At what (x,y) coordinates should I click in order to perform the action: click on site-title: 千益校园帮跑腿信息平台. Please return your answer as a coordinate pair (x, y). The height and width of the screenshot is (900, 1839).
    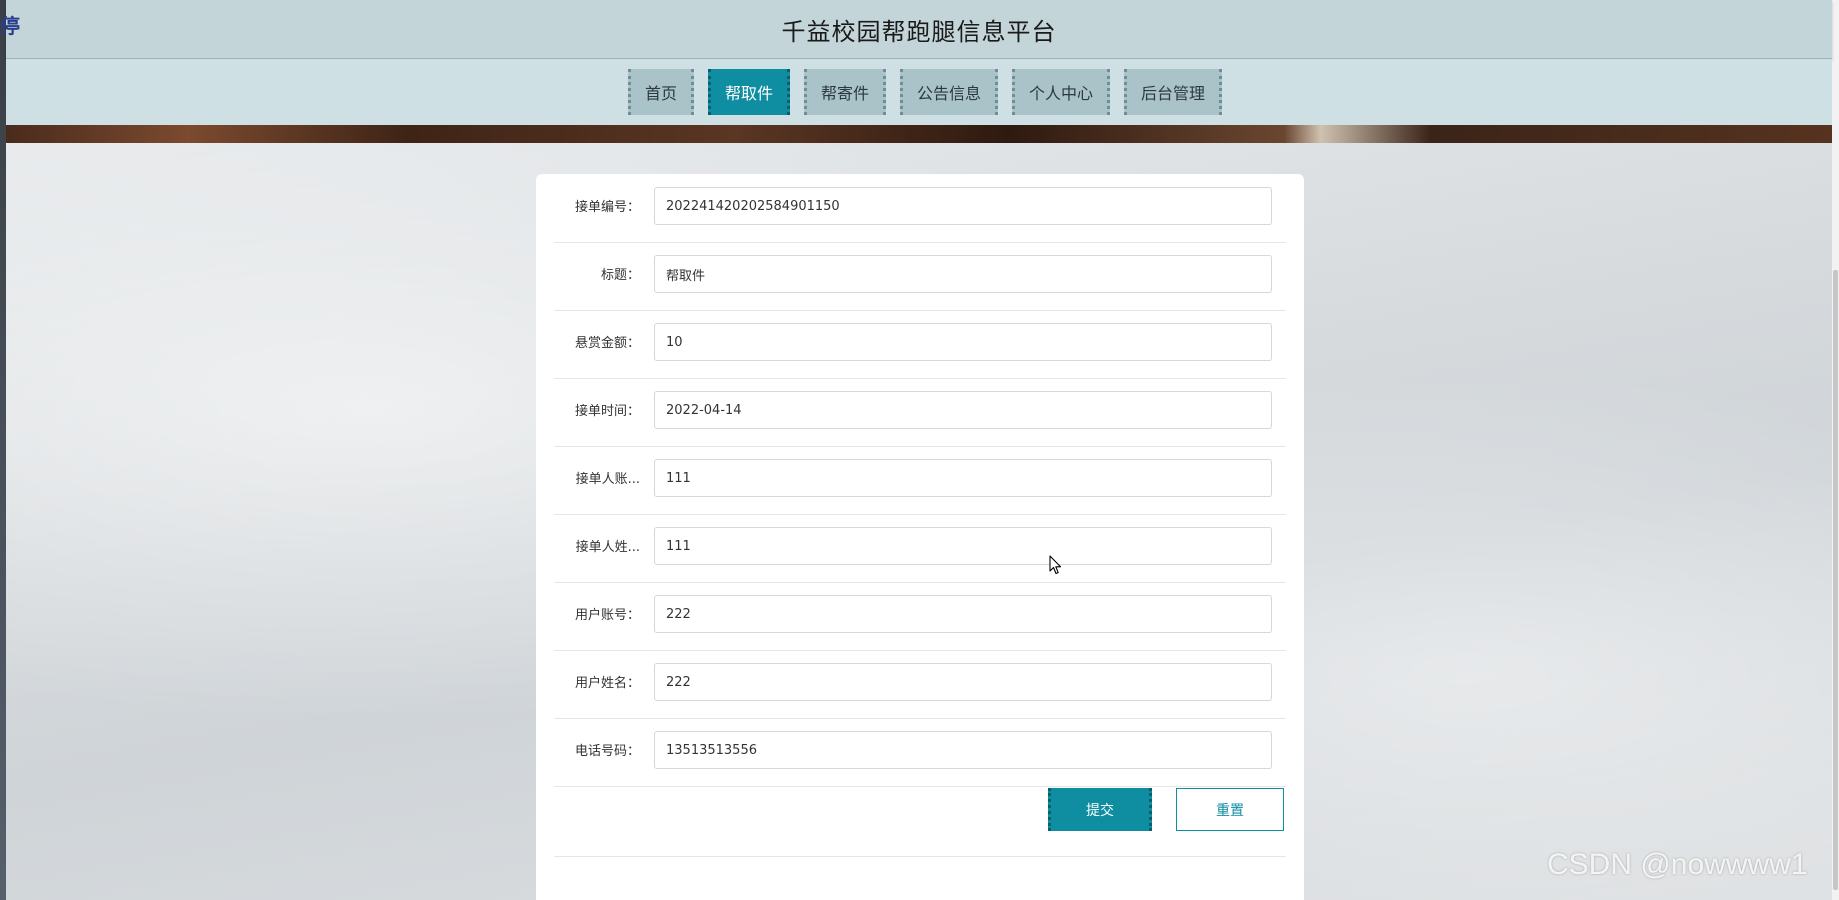
    Looking at the image, I should click on (919, 31).